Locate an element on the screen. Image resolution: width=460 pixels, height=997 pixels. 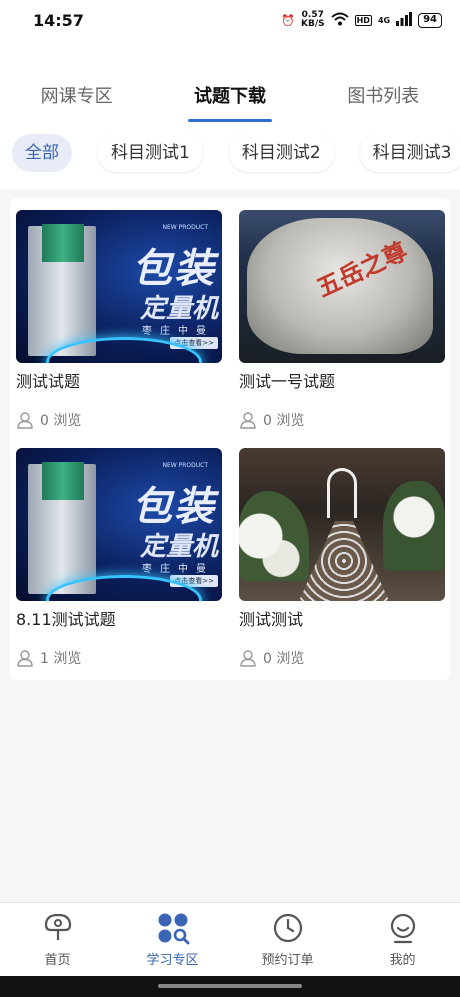
tab-book-list: 图书列表 is located at coordinates (383, 95).